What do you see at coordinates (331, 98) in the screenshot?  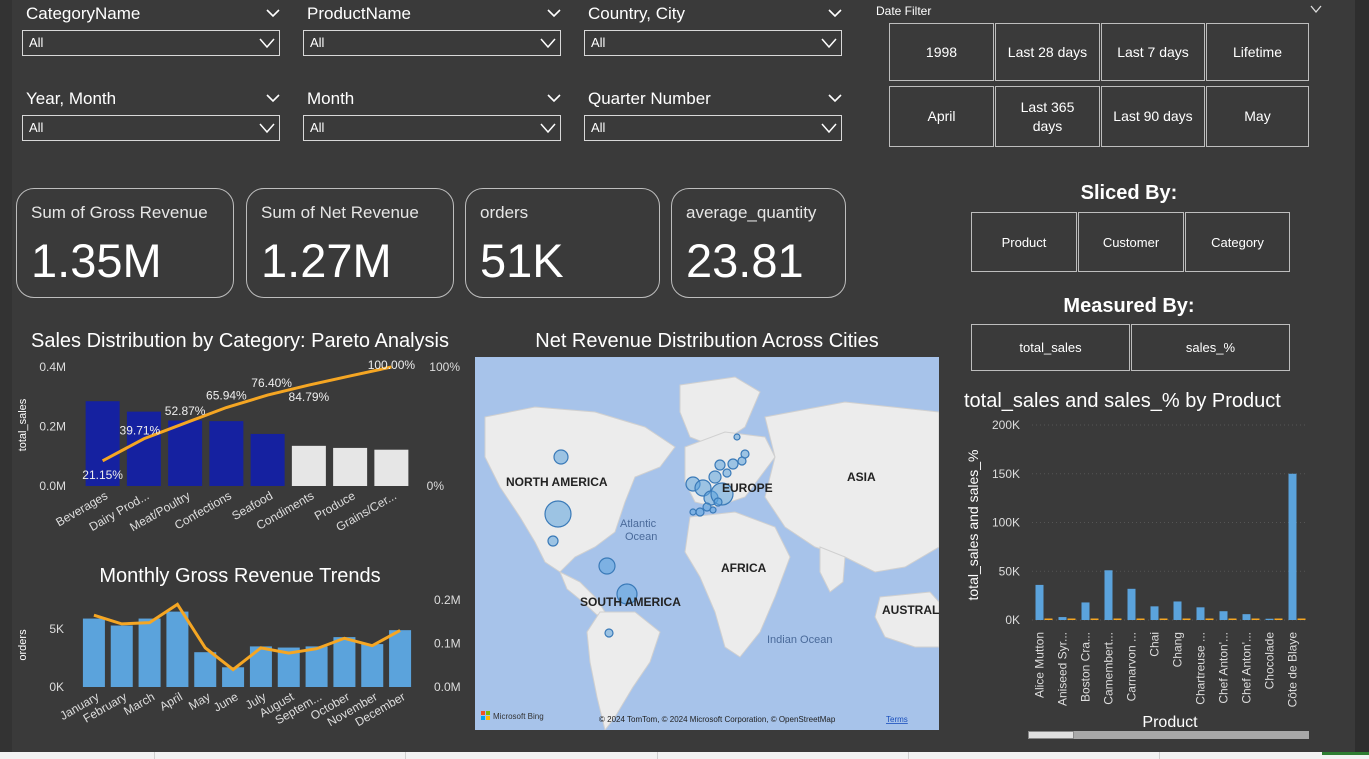 I see `slicer-title: Month` at bounding box center [331, 98].